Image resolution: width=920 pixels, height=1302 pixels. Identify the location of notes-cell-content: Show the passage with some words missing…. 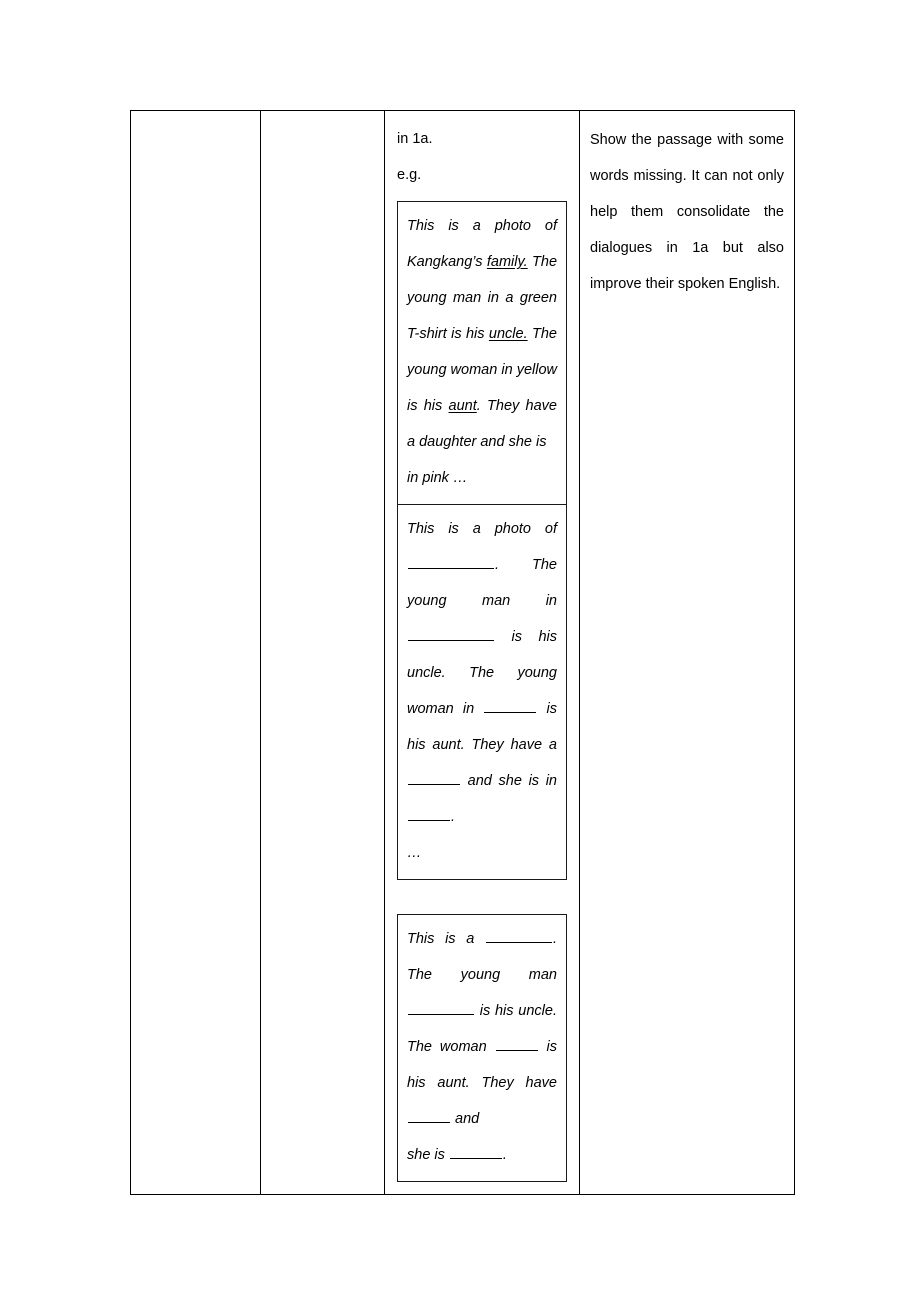
(687, 212).